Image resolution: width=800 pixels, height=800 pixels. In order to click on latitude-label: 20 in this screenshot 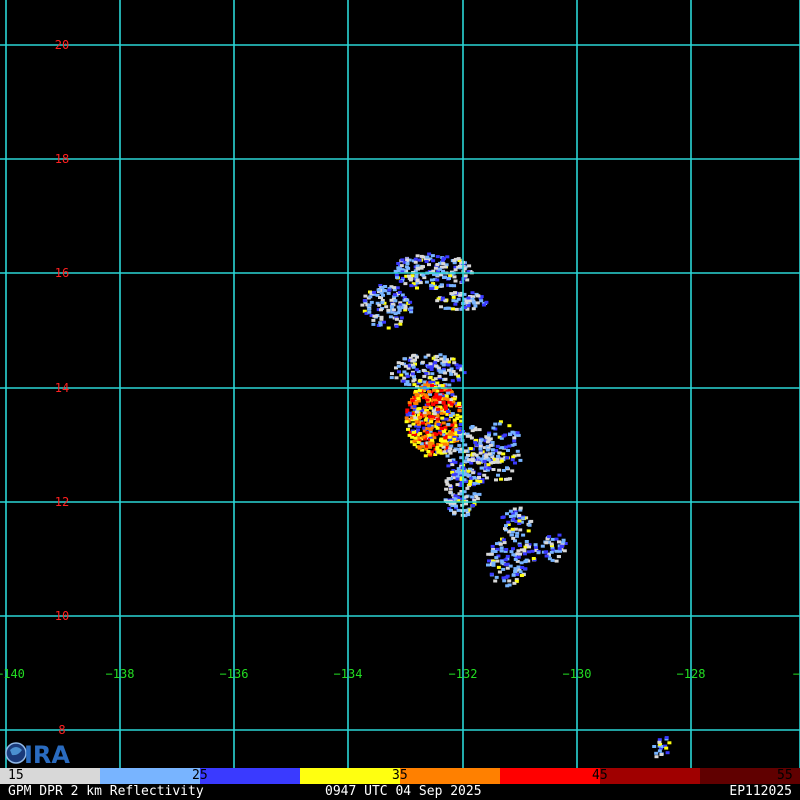, I will do `click(62, 45)`.